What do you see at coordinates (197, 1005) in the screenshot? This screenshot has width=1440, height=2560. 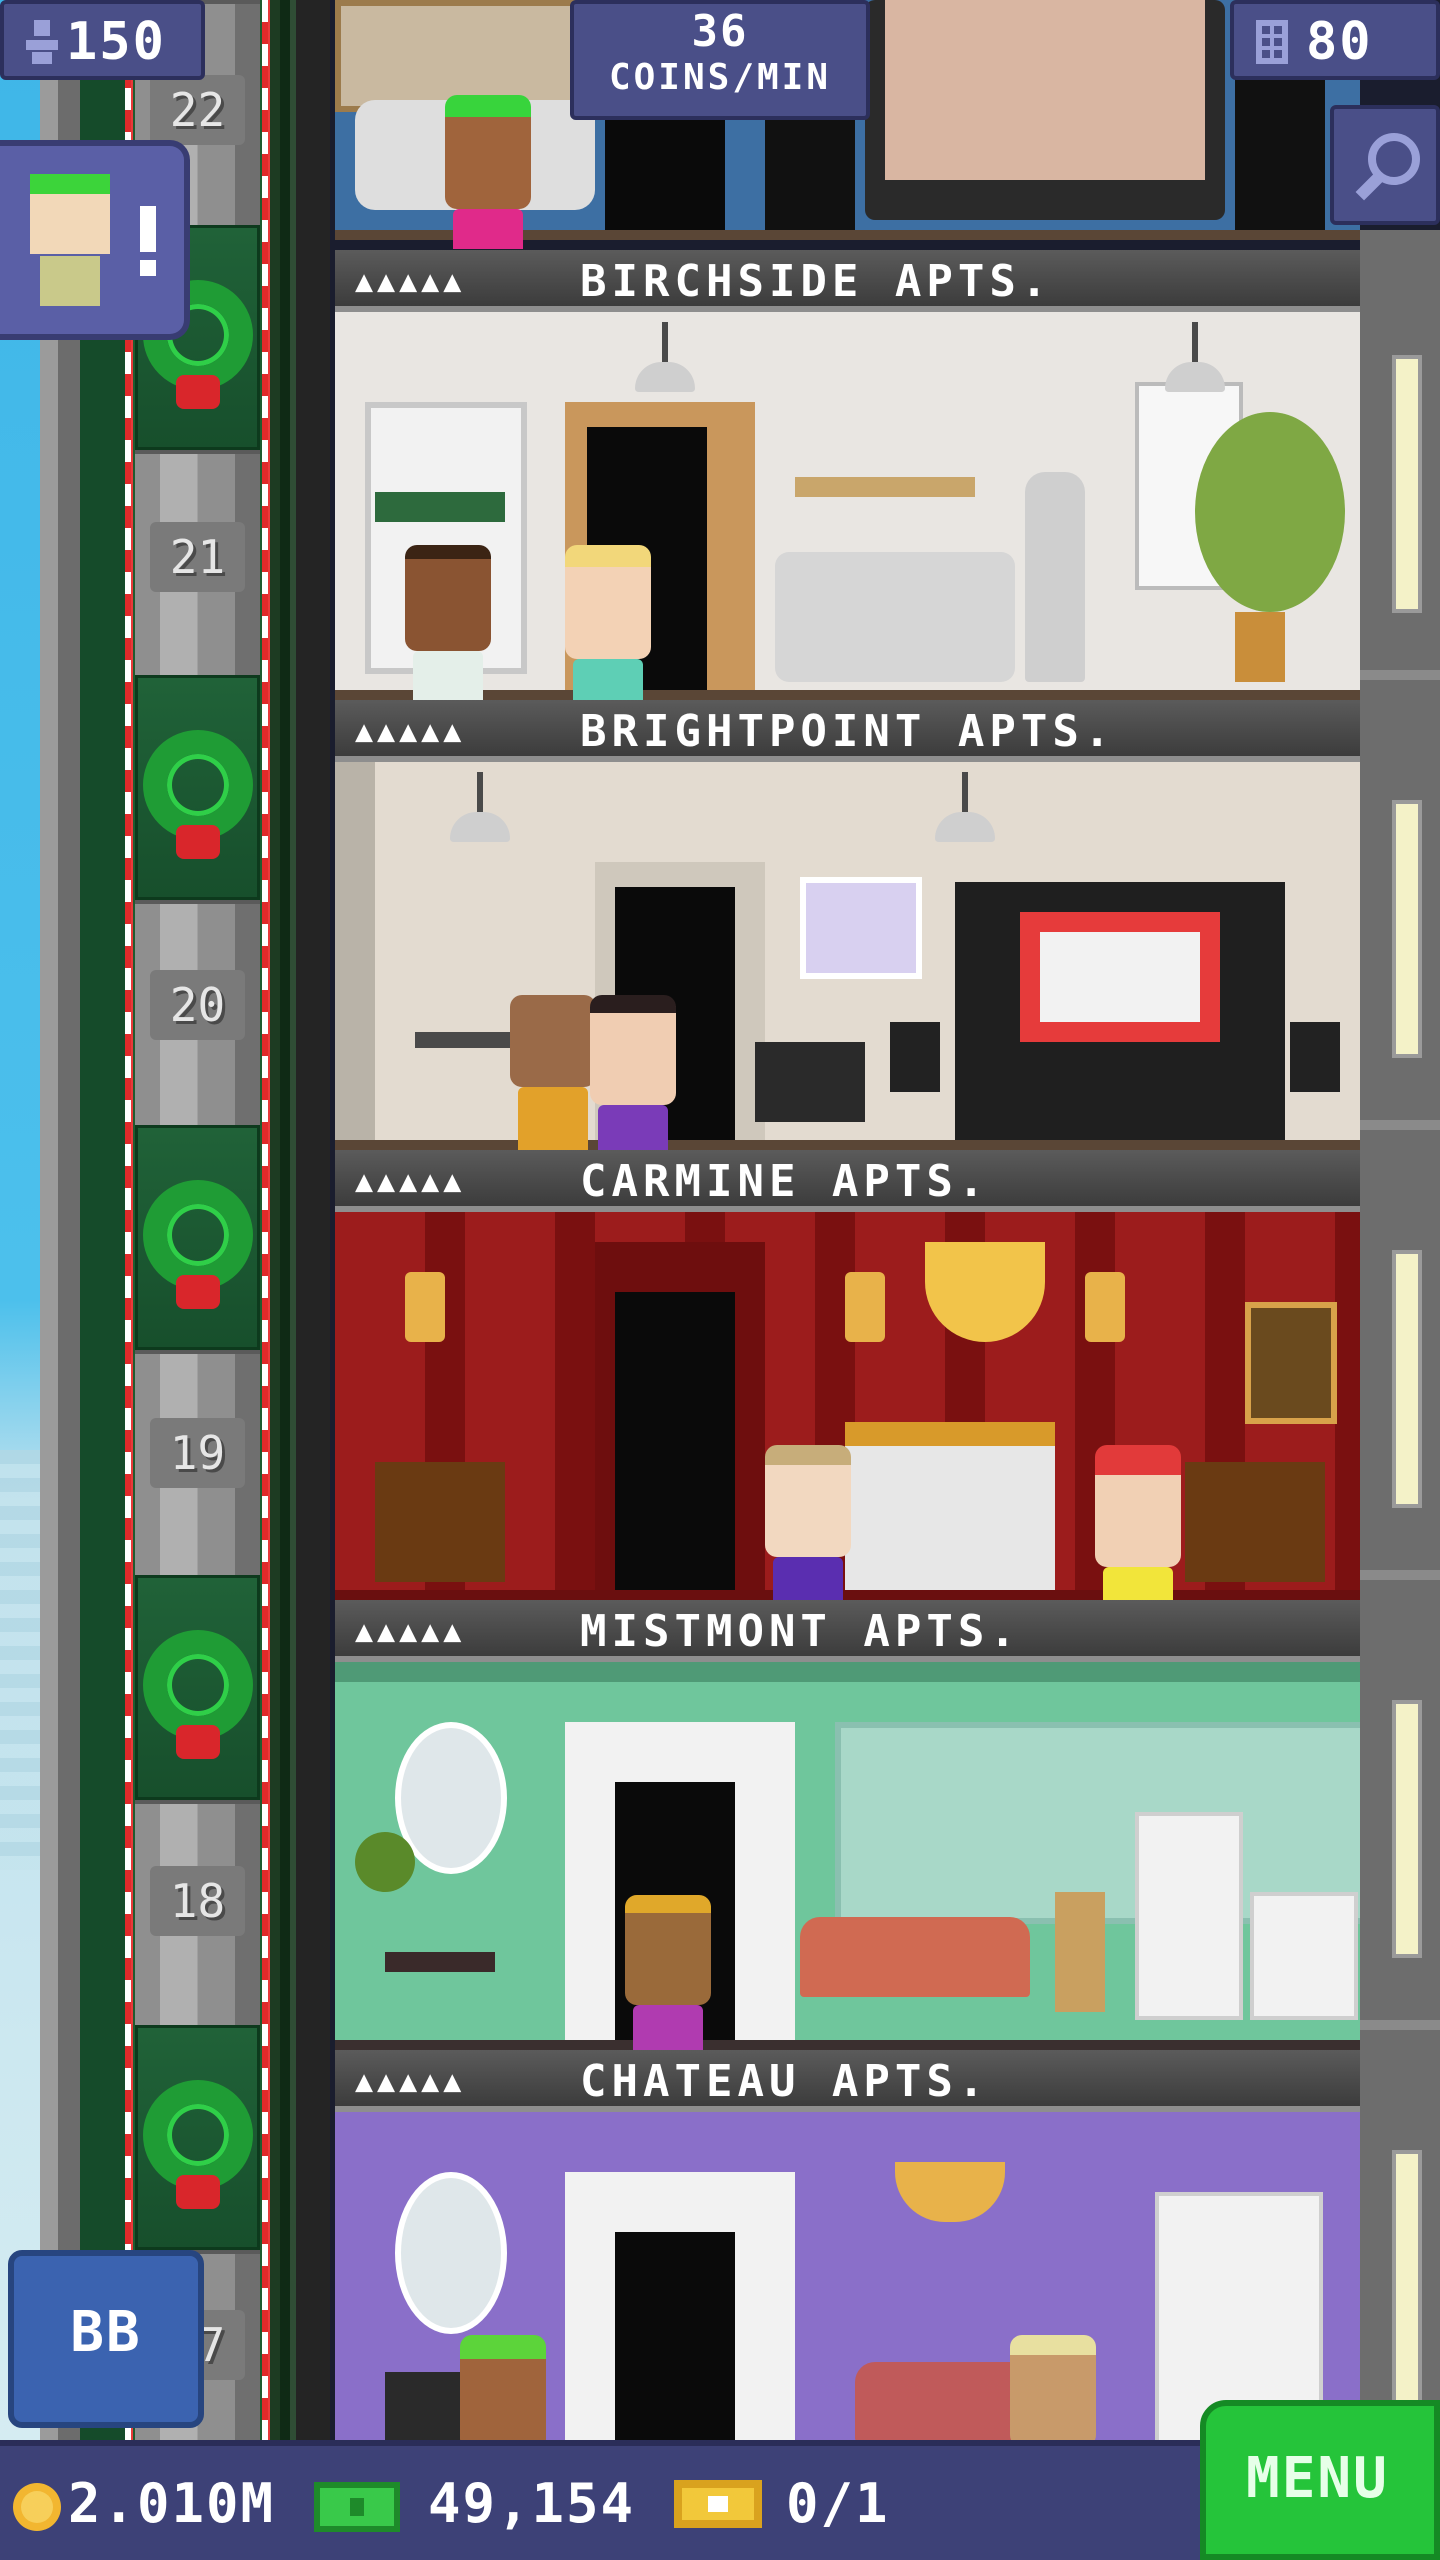 I see `elevator-floor-number: 20` at bounding box center [197, 1005].